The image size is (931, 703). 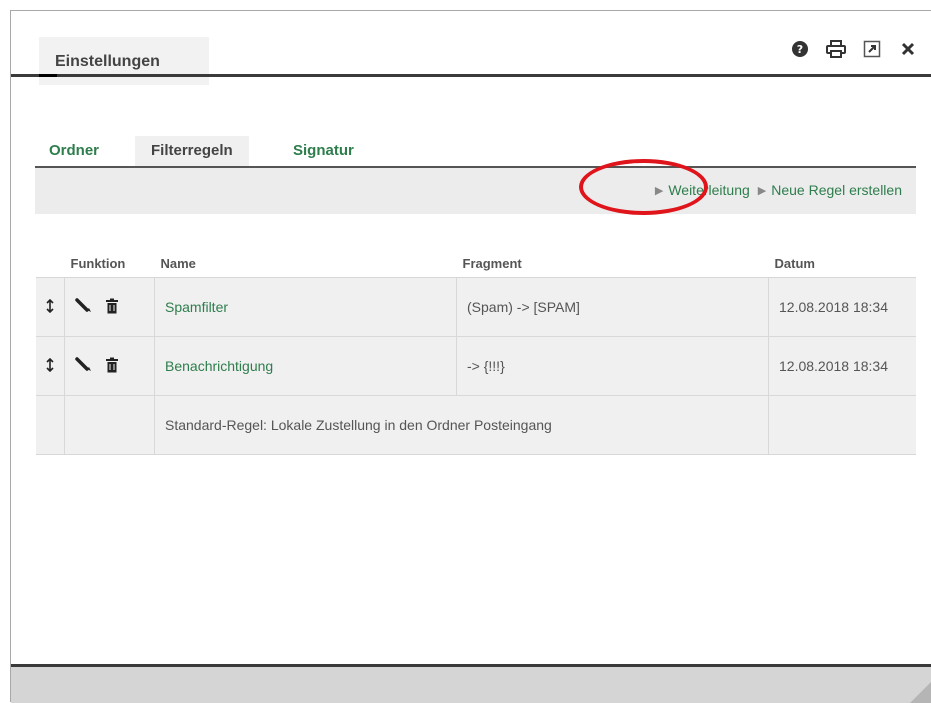 I want to click on dialog-title: Einstellungen, so click(x=107, y=61).